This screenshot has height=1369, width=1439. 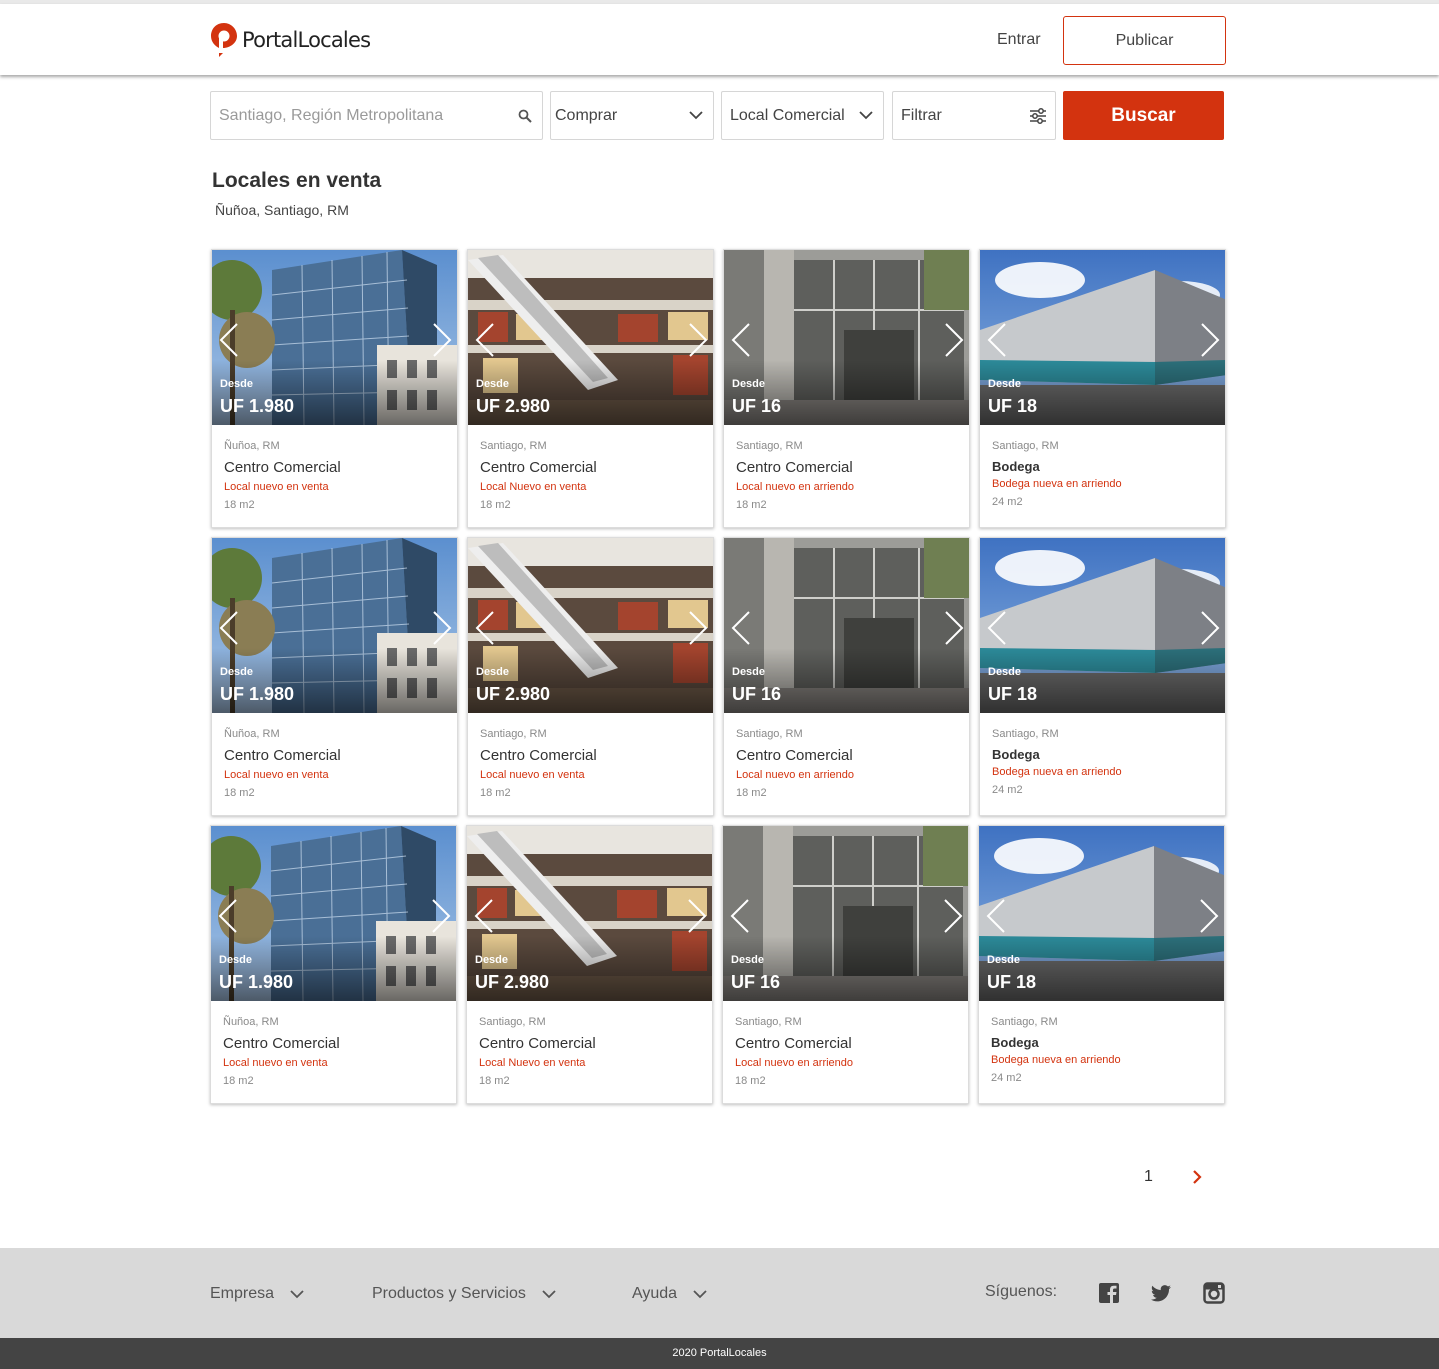 What do you see at coordinates (1161, 1293) in the screenshot?
I see `twitter-icon` at bounding box center [1161, 1293].